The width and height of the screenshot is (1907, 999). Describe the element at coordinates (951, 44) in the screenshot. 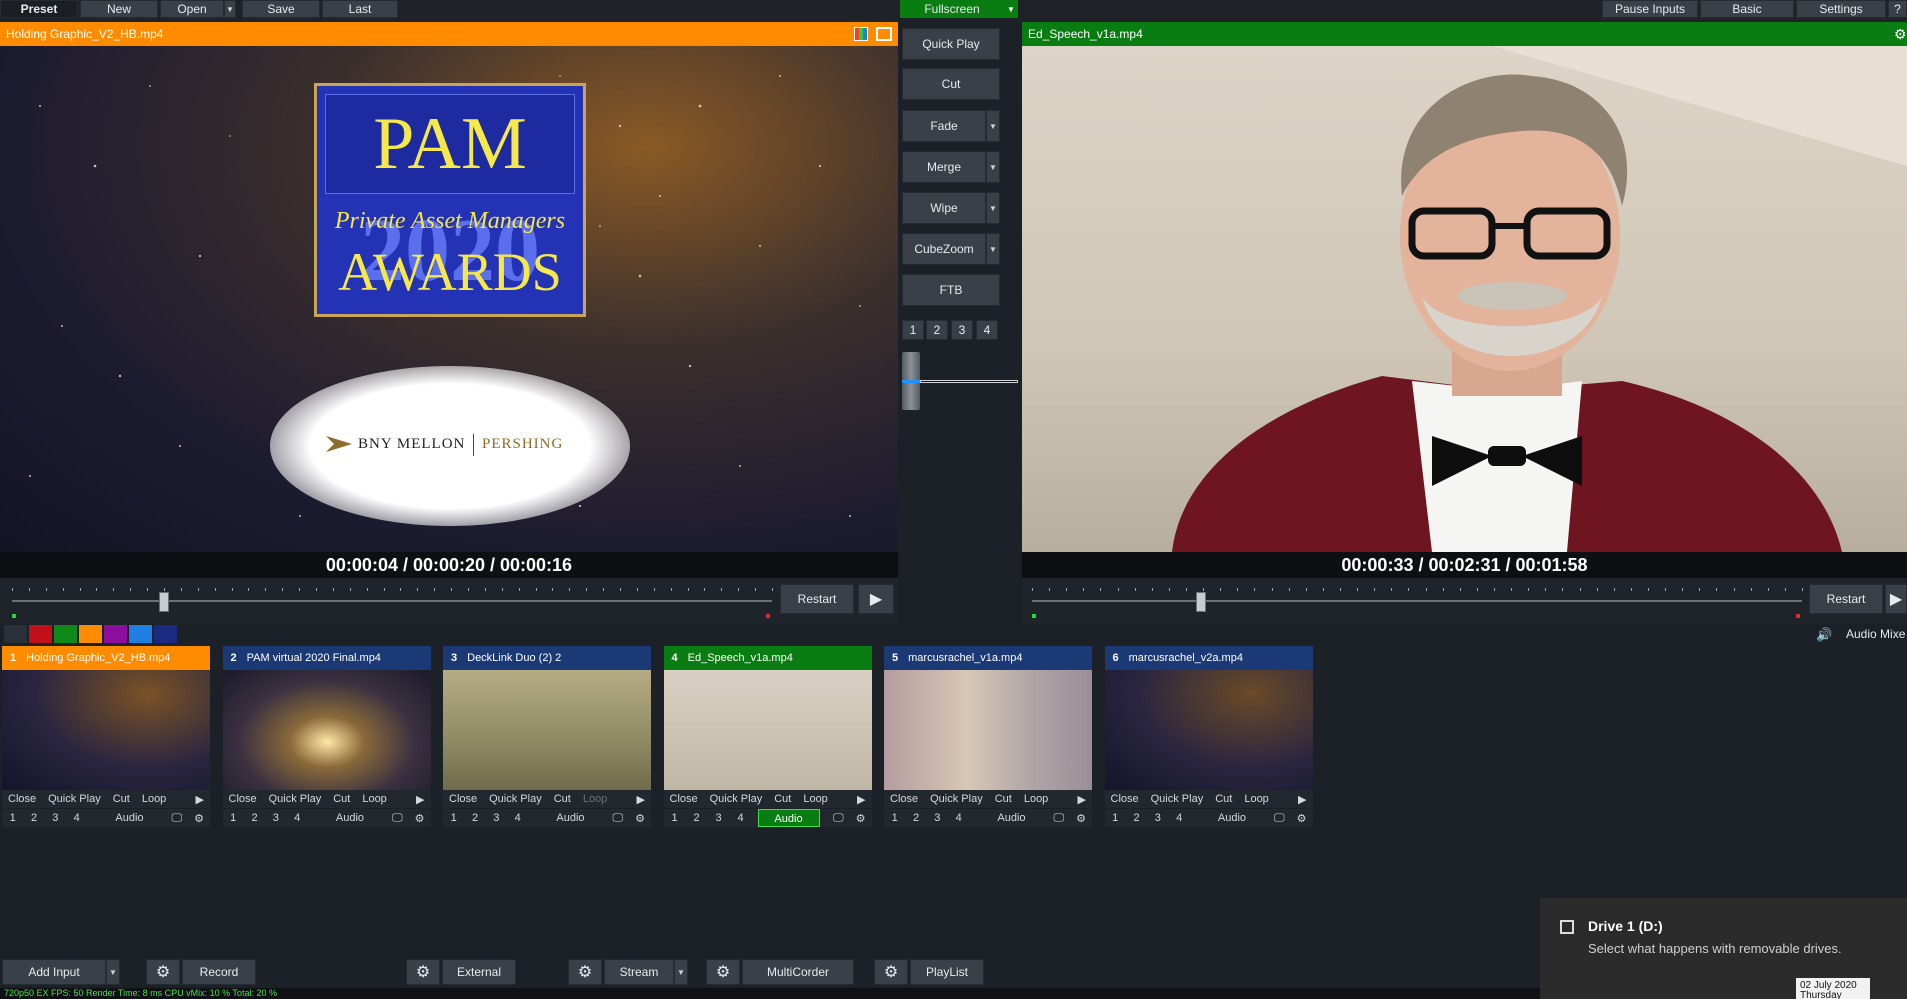

I see `quick-play-transition-button: Quick Play` at that location.